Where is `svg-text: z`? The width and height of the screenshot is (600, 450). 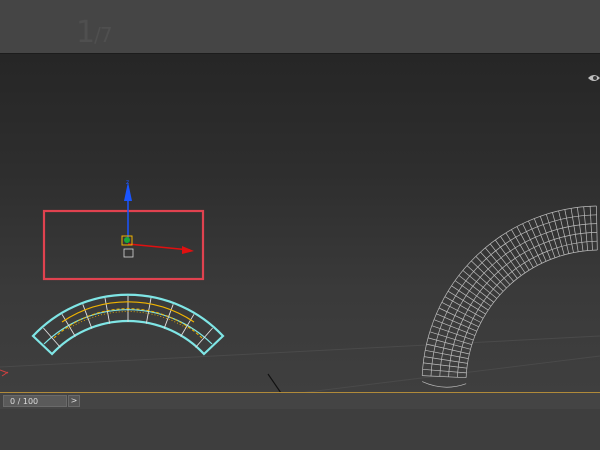 svg-text: z is located at coordinates (127, 182).